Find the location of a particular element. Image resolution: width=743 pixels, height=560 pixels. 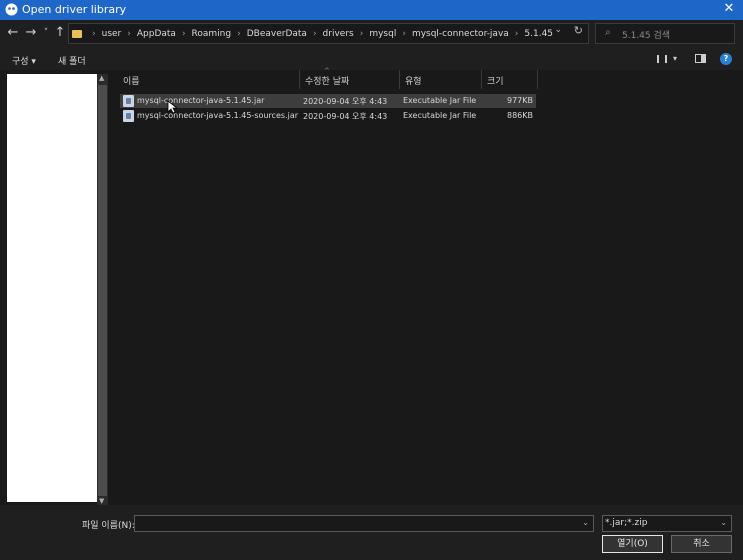

scrollbar-thumb is located at coordinates (102, 290).